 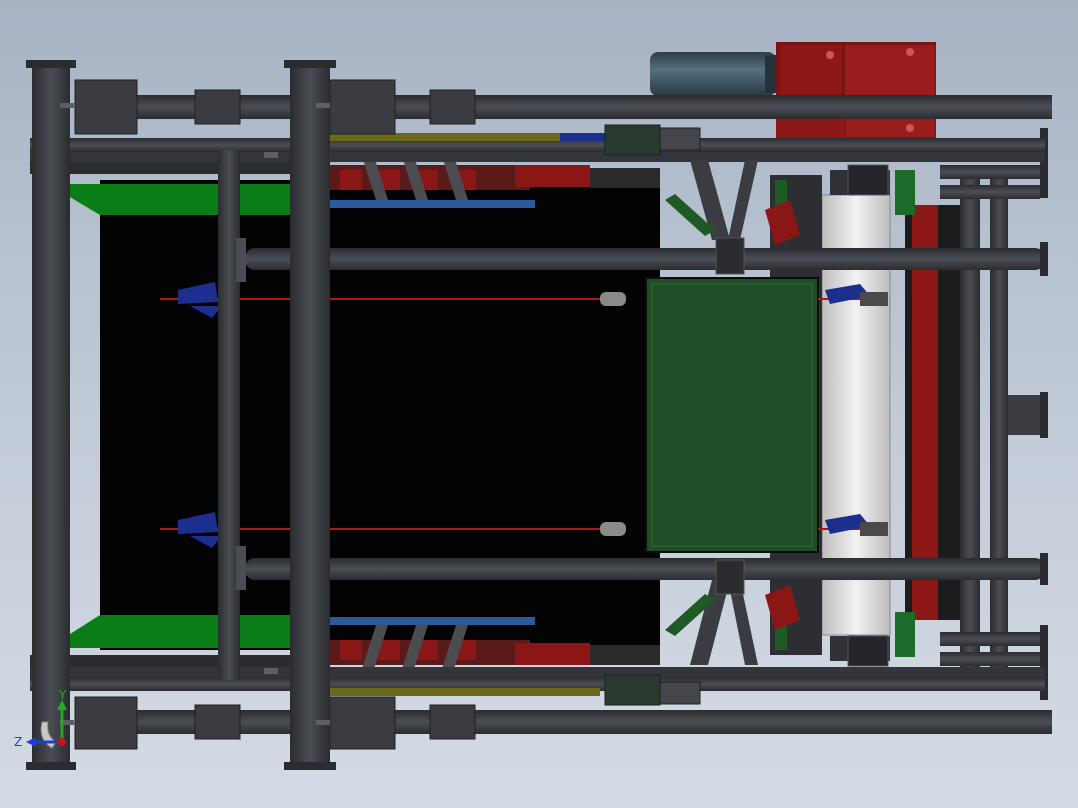 I want to click on drive-motor, so click(x=713, y=74).